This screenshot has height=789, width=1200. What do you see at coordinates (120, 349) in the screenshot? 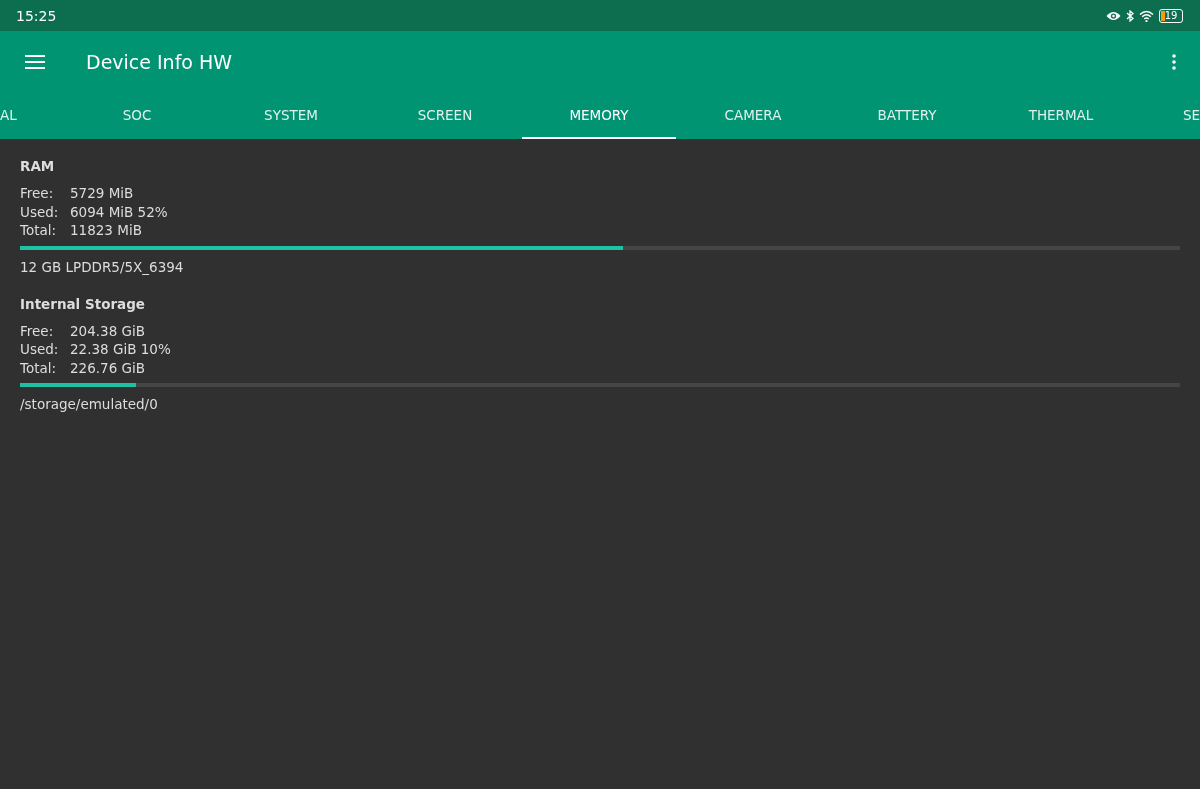
I see `field-value: 22.38 GiB 10%` at bounding box center [120, 349].